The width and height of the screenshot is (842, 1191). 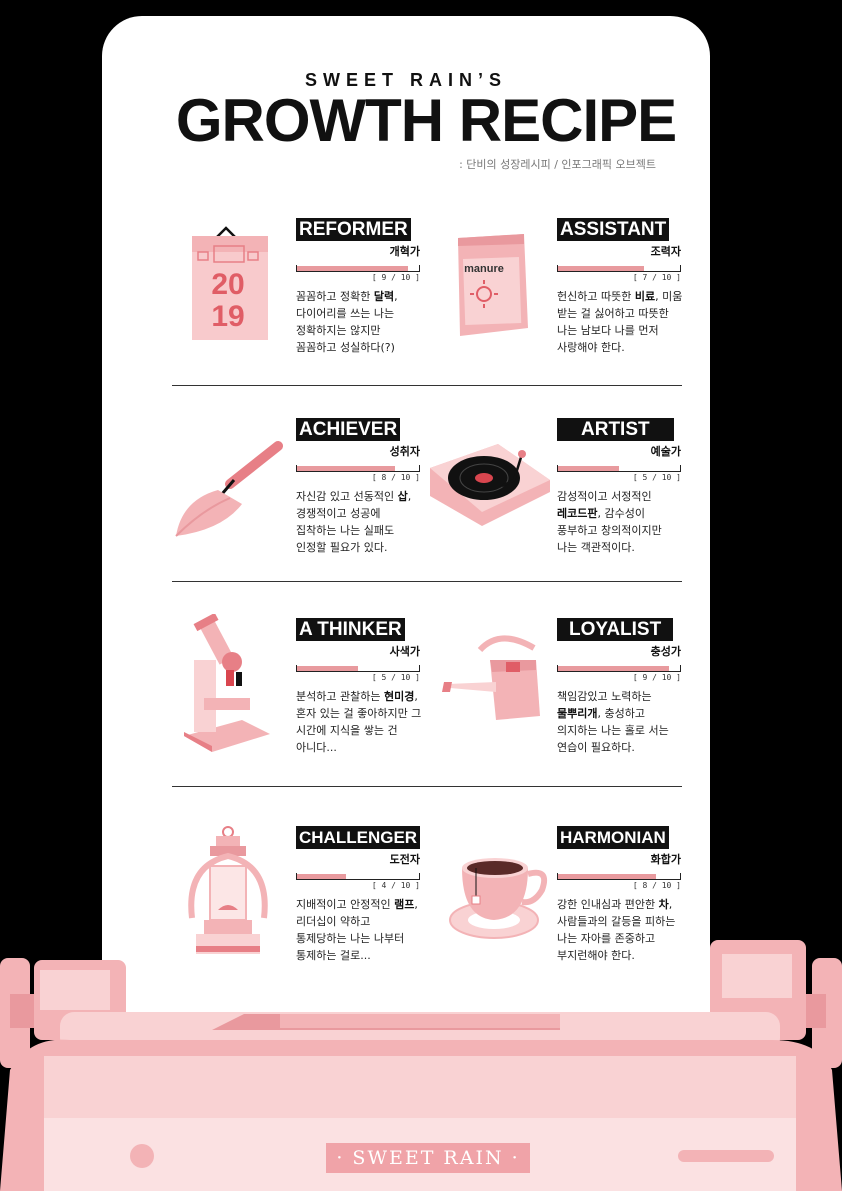 I want to click on fertilizer-label: manure, so click(x=484, y=269).